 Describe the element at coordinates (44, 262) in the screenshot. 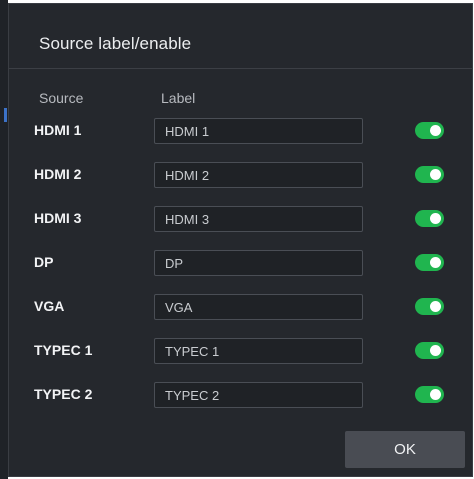

I see `source-name: DP` at that location.